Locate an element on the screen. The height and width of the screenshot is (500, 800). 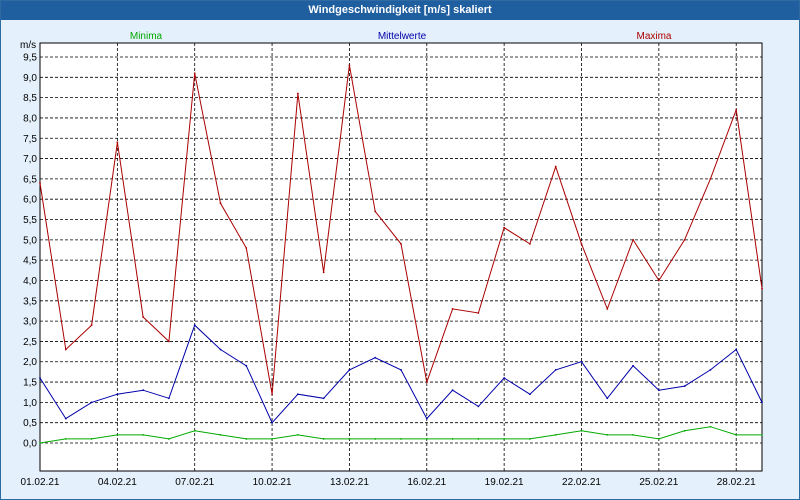
x-tick-label: 07.02.21 is located at coordinates (194, 482).